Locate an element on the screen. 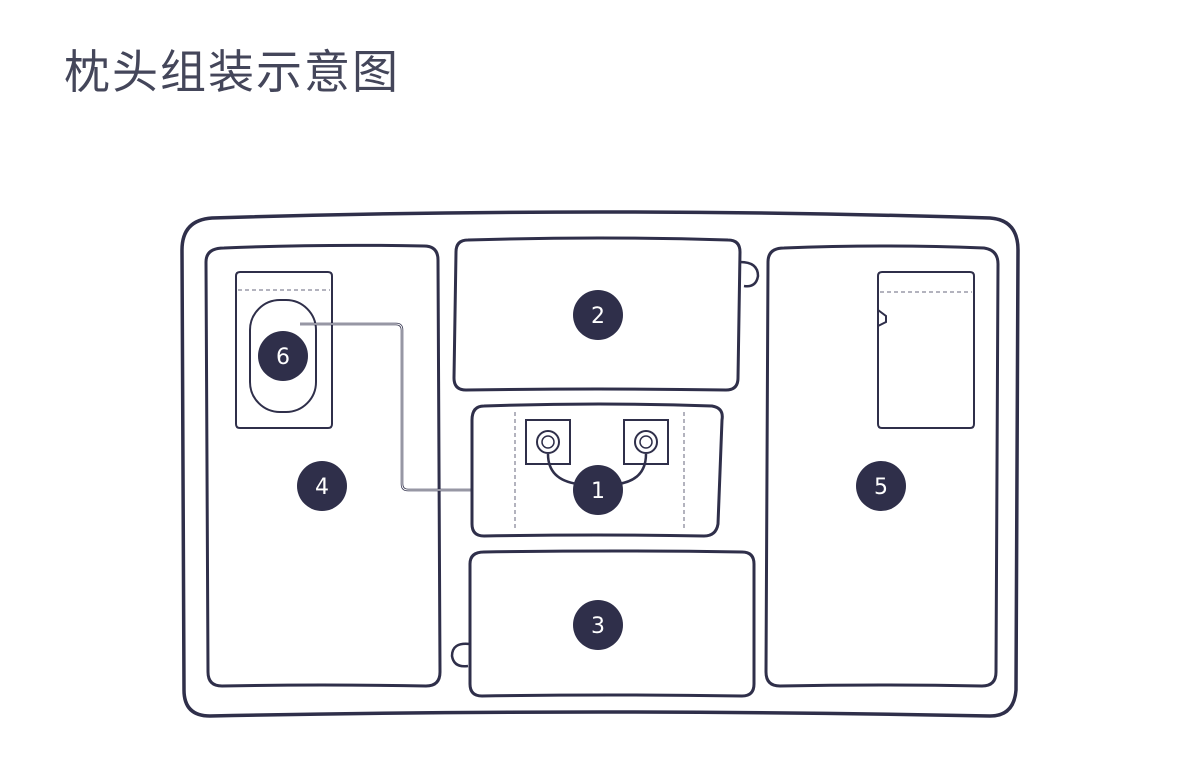 Image resolution: width=1200 pixels, height=759 pixels. marker-4: 4 is located at coordinates (322, 486).